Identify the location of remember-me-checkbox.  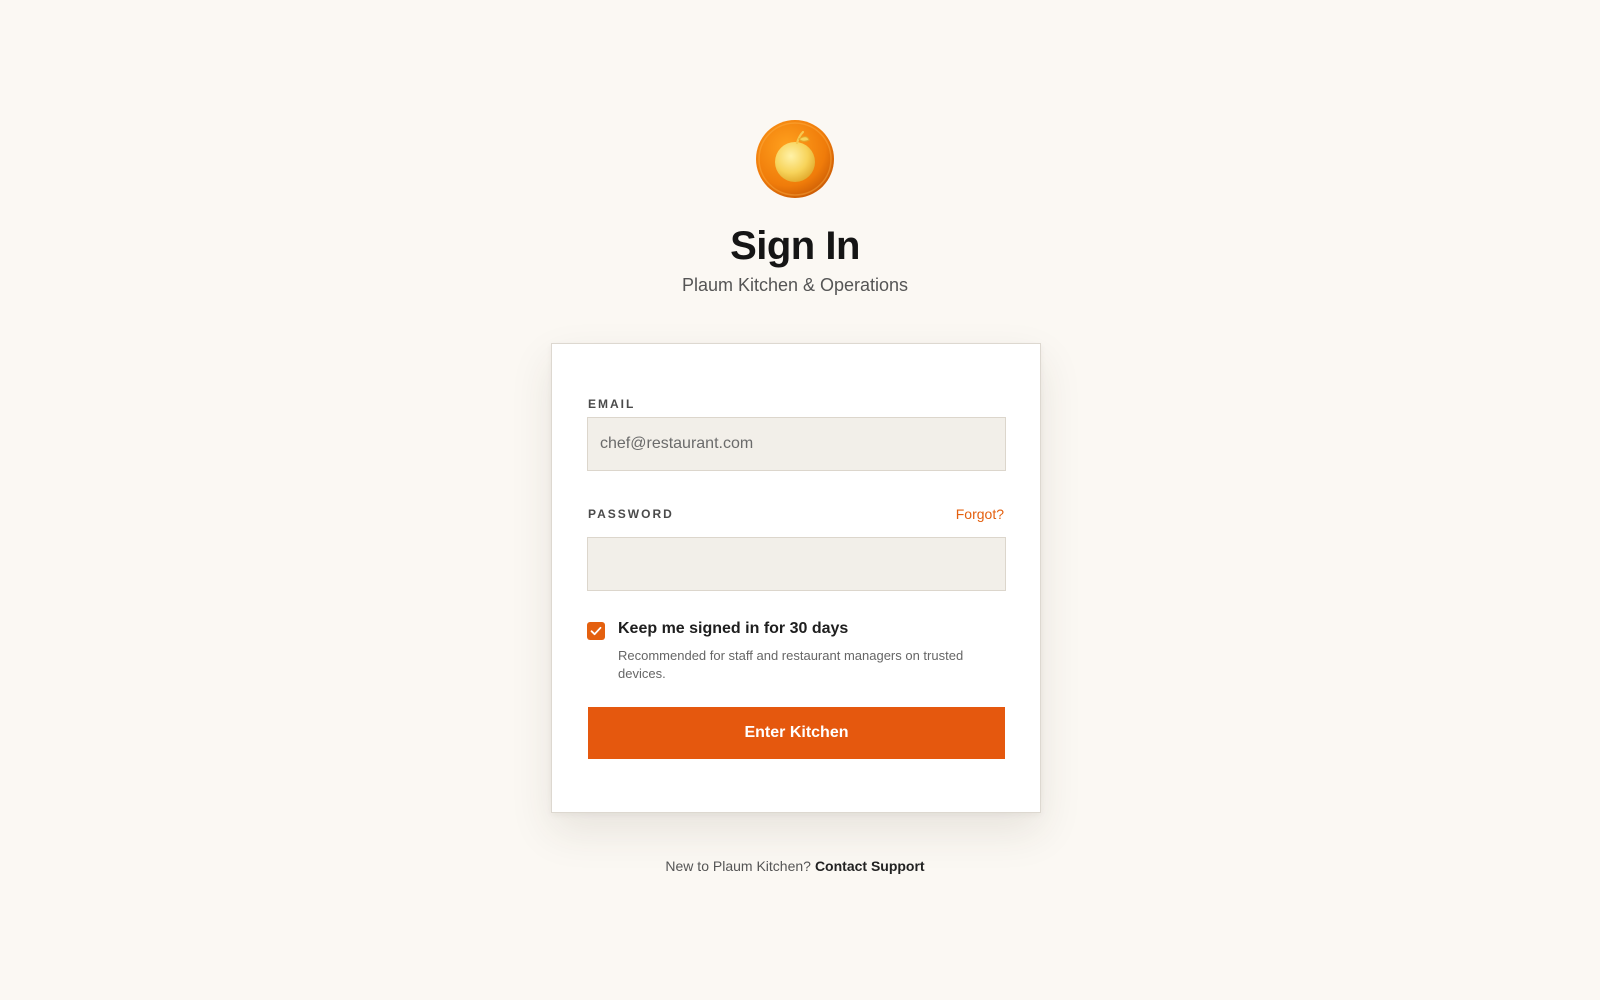
(596, 631).